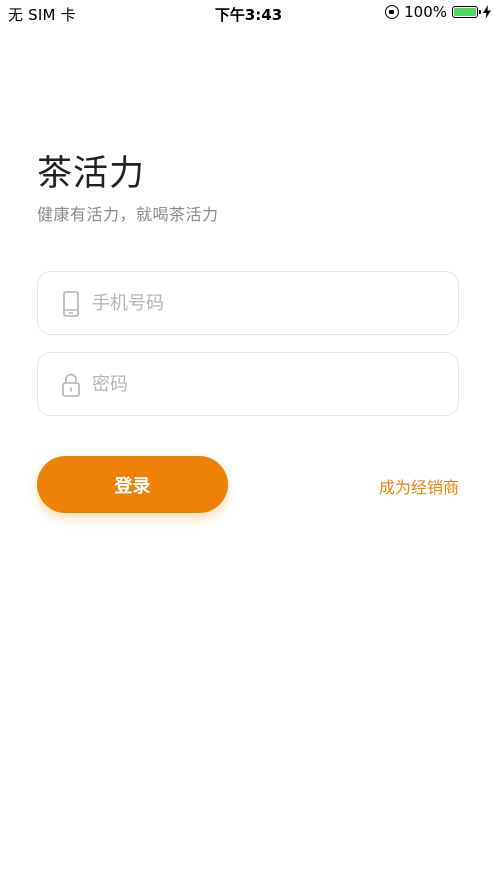 Image resolution: width=497 pixels, height=883 pixels. I want to click on battery-fill, so click(465, 12).